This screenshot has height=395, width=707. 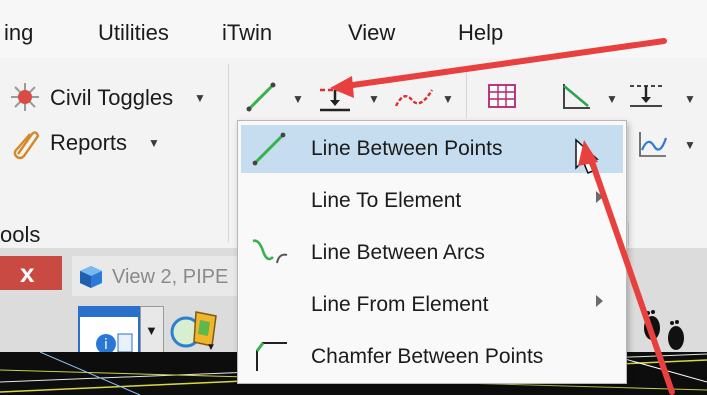 What do you see at coordinates (690, 99) in the screenshot?
I see `offset-tool-caret-icon: ▼` at bounding box center [690, 99].